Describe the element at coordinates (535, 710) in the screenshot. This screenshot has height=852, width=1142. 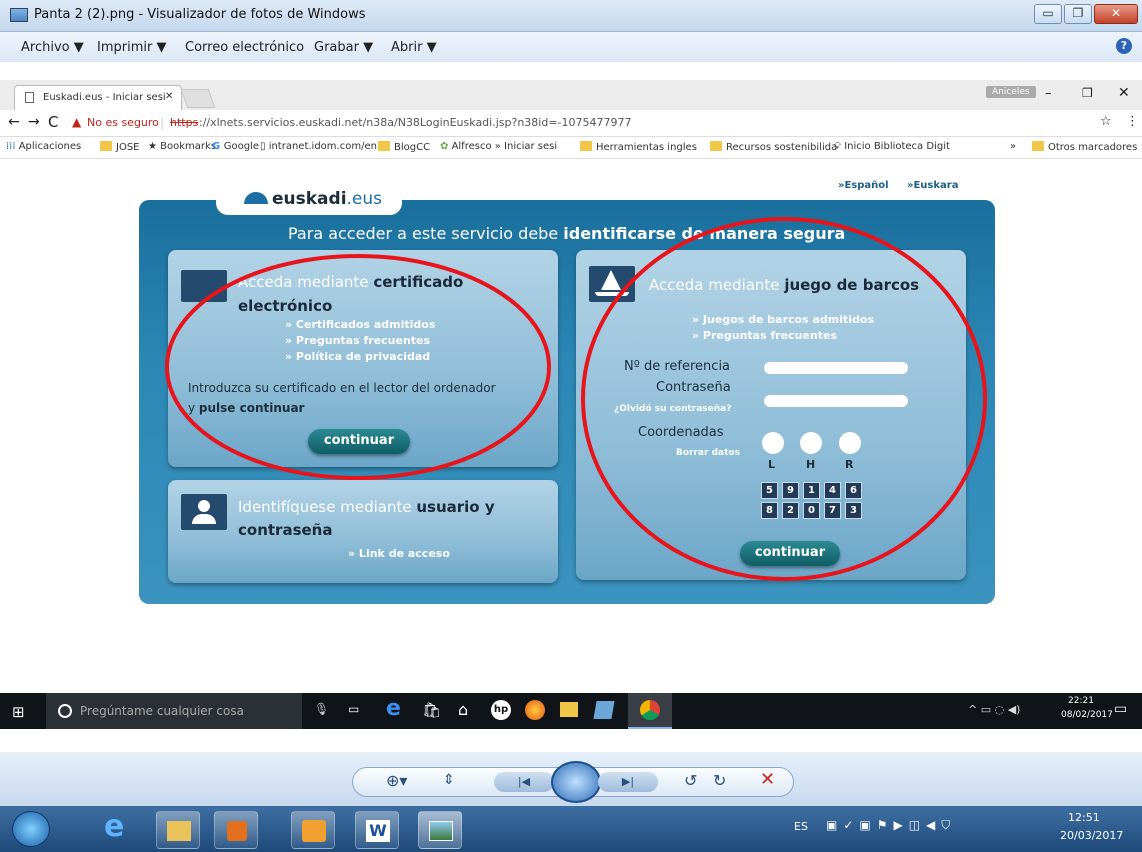
I see `firefox-icon` at that location.